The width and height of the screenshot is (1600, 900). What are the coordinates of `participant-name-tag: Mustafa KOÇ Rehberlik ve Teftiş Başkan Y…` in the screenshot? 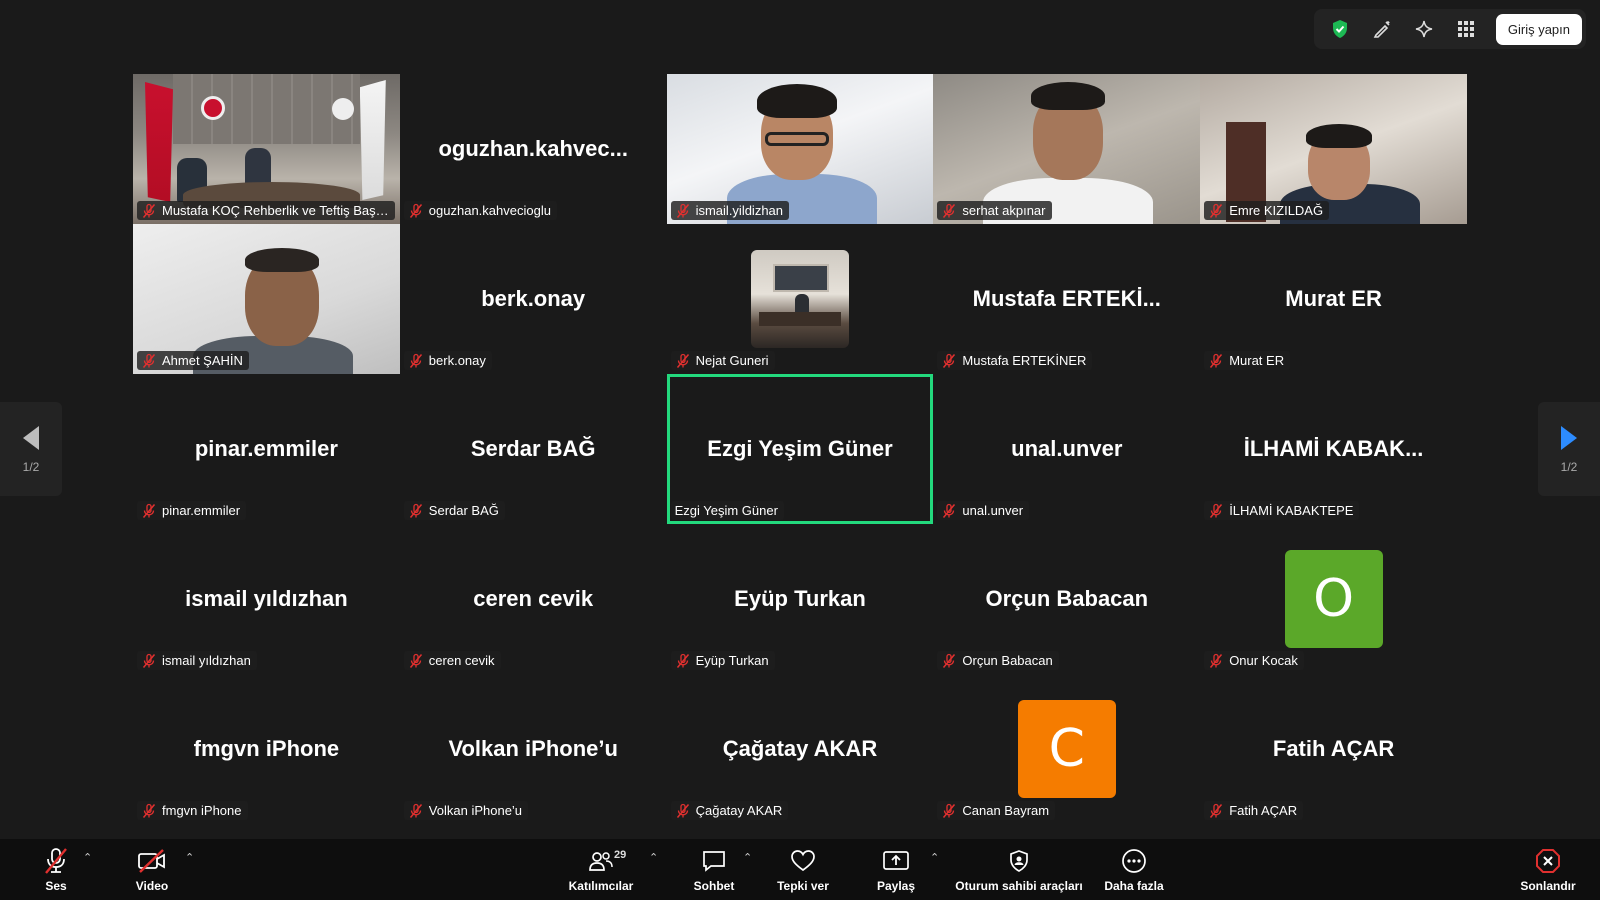 It's located at (266, 210).